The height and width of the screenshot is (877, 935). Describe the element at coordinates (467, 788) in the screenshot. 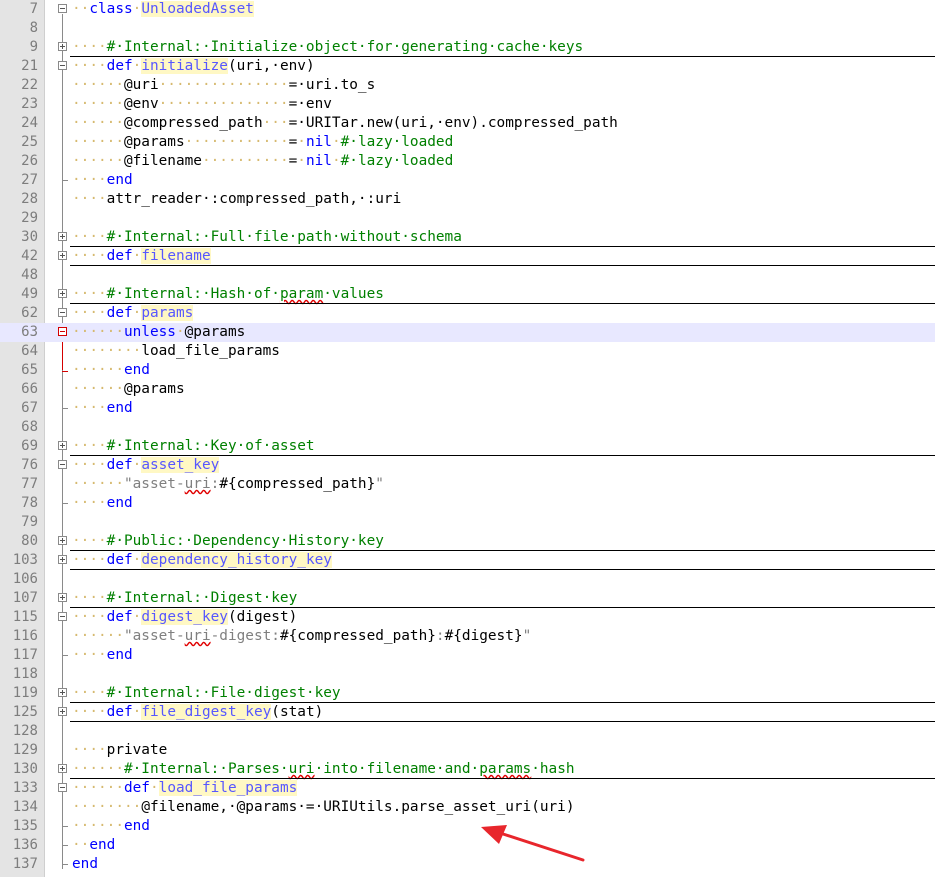

I see `code-line: 133 ······def·load_file_params` at that location.